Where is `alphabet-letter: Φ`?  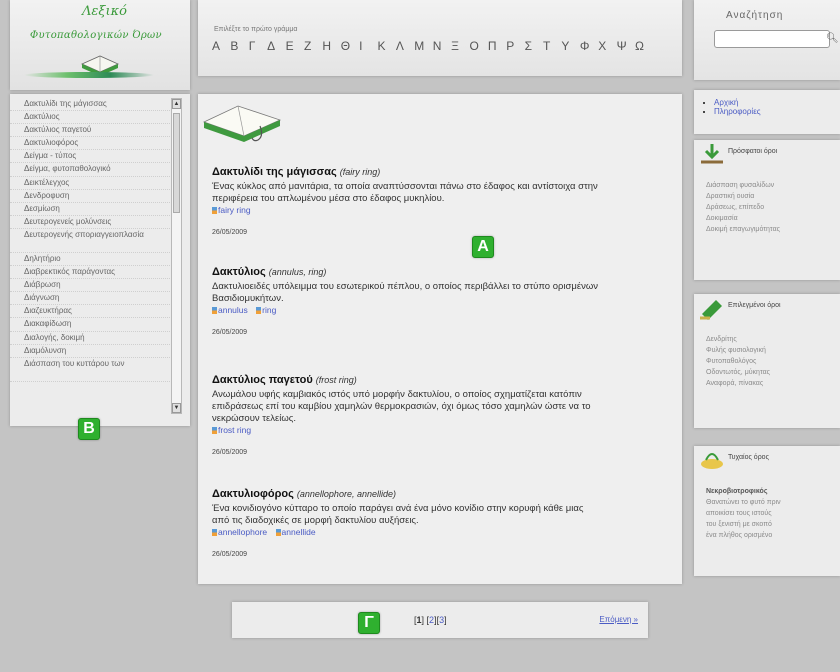 alphabet-letter: Φ is located at coordinates (589, 46).